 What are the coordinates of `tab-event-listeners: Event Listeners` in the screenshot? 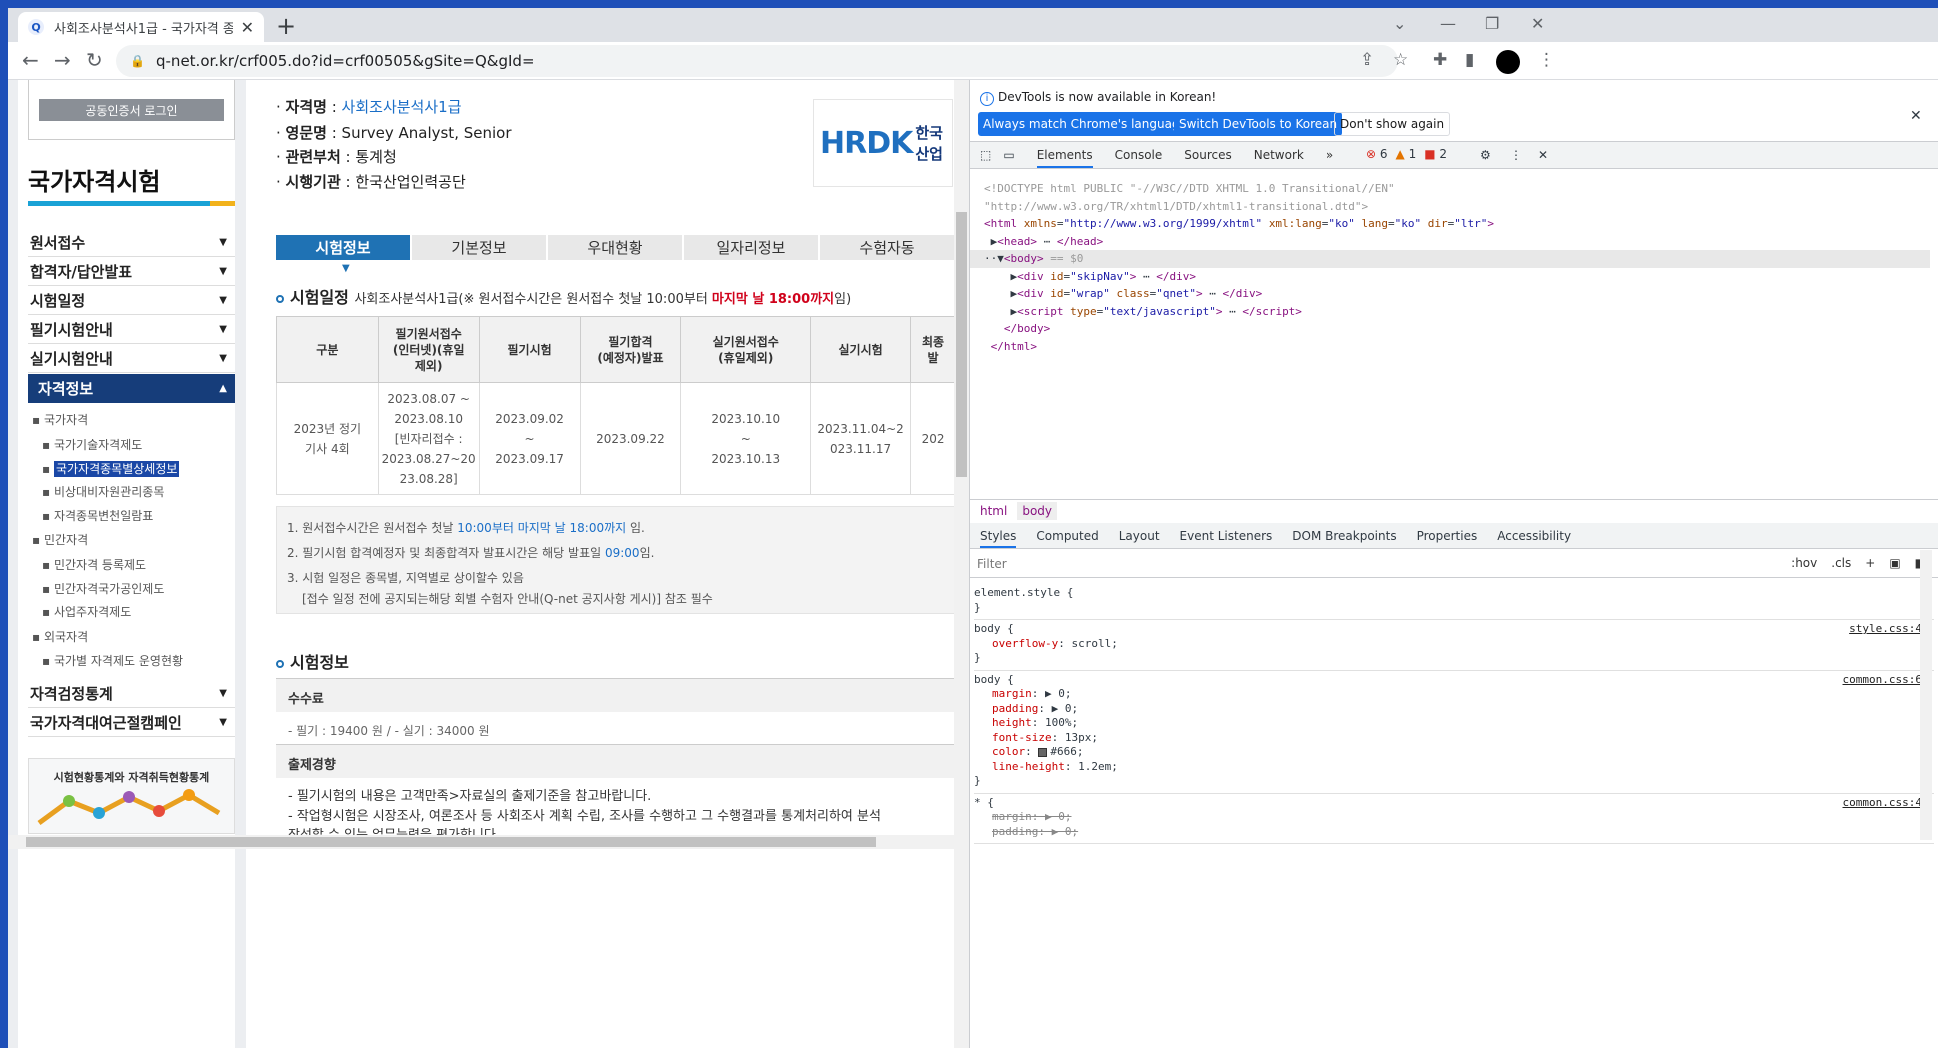 It's located at (1226, 536).